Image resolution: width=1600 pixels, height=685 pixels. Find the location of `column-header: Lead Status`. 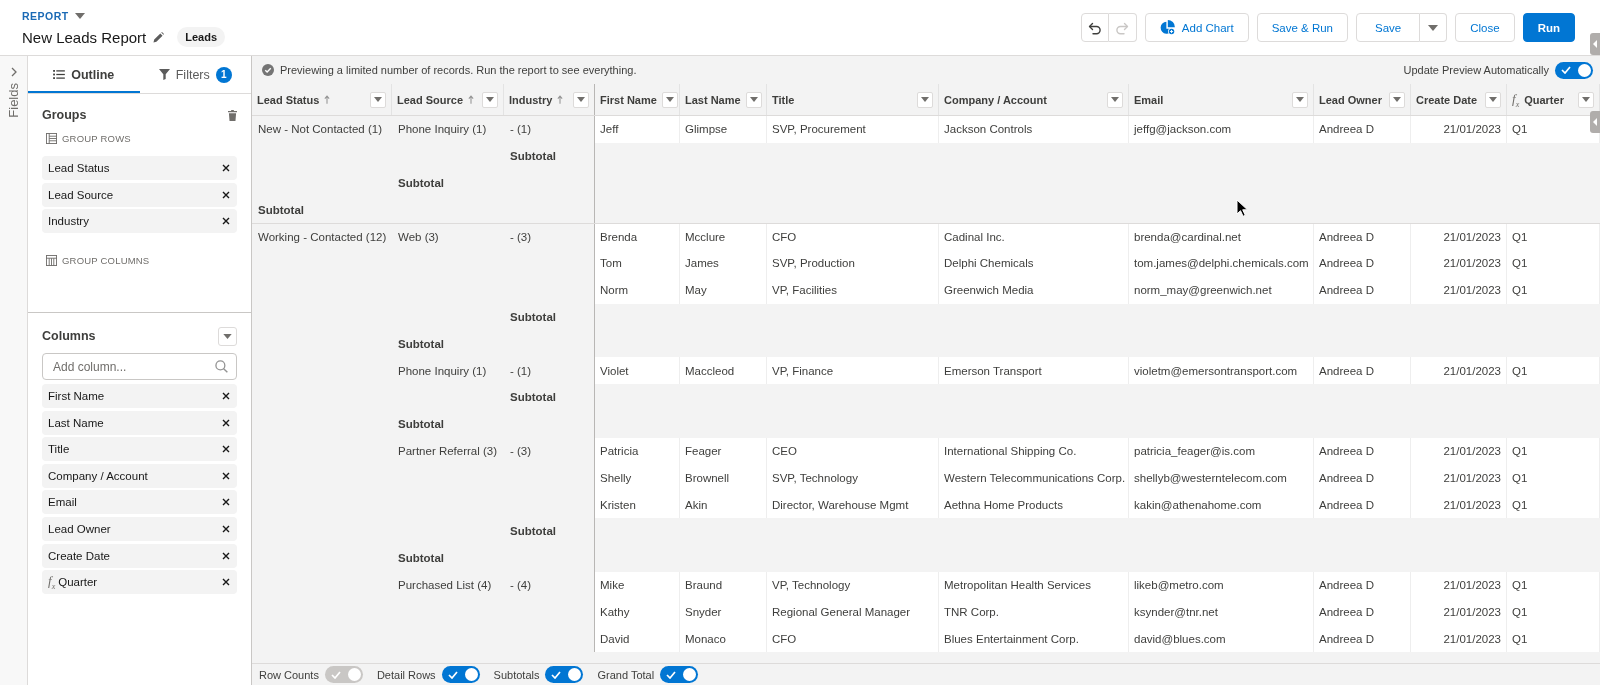

column-header: Lead Status is located at coordinates (288, 99).